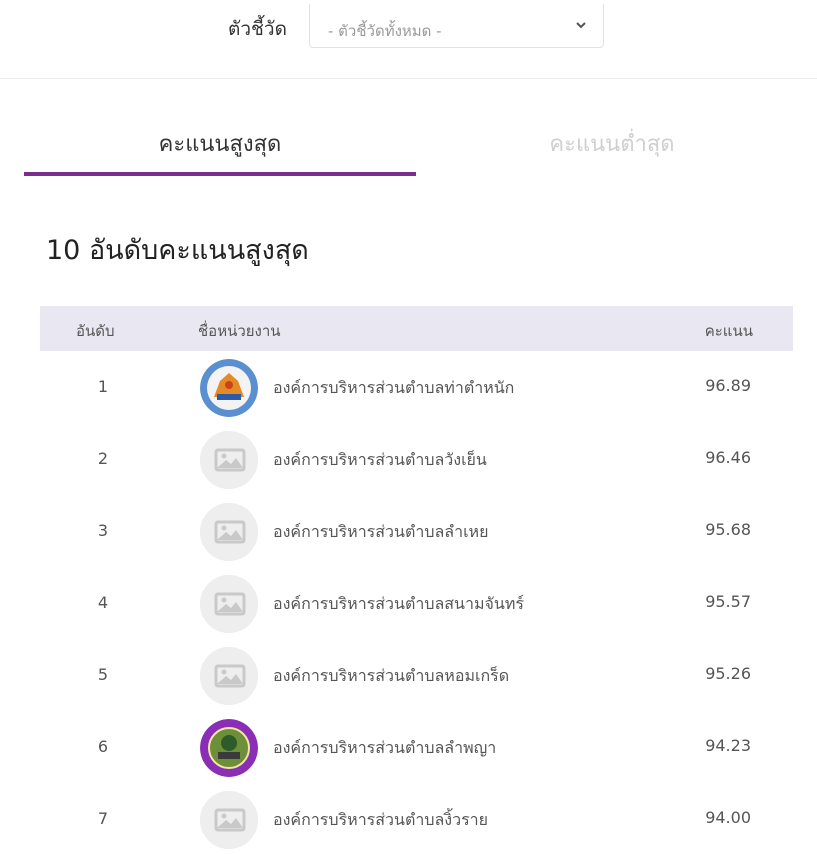  Describe the element at coordinates (398, 604) in the screenshot. I see `row-org-name: องค์การบริหารส่วนตำบลสนามจันทร์` at that location.